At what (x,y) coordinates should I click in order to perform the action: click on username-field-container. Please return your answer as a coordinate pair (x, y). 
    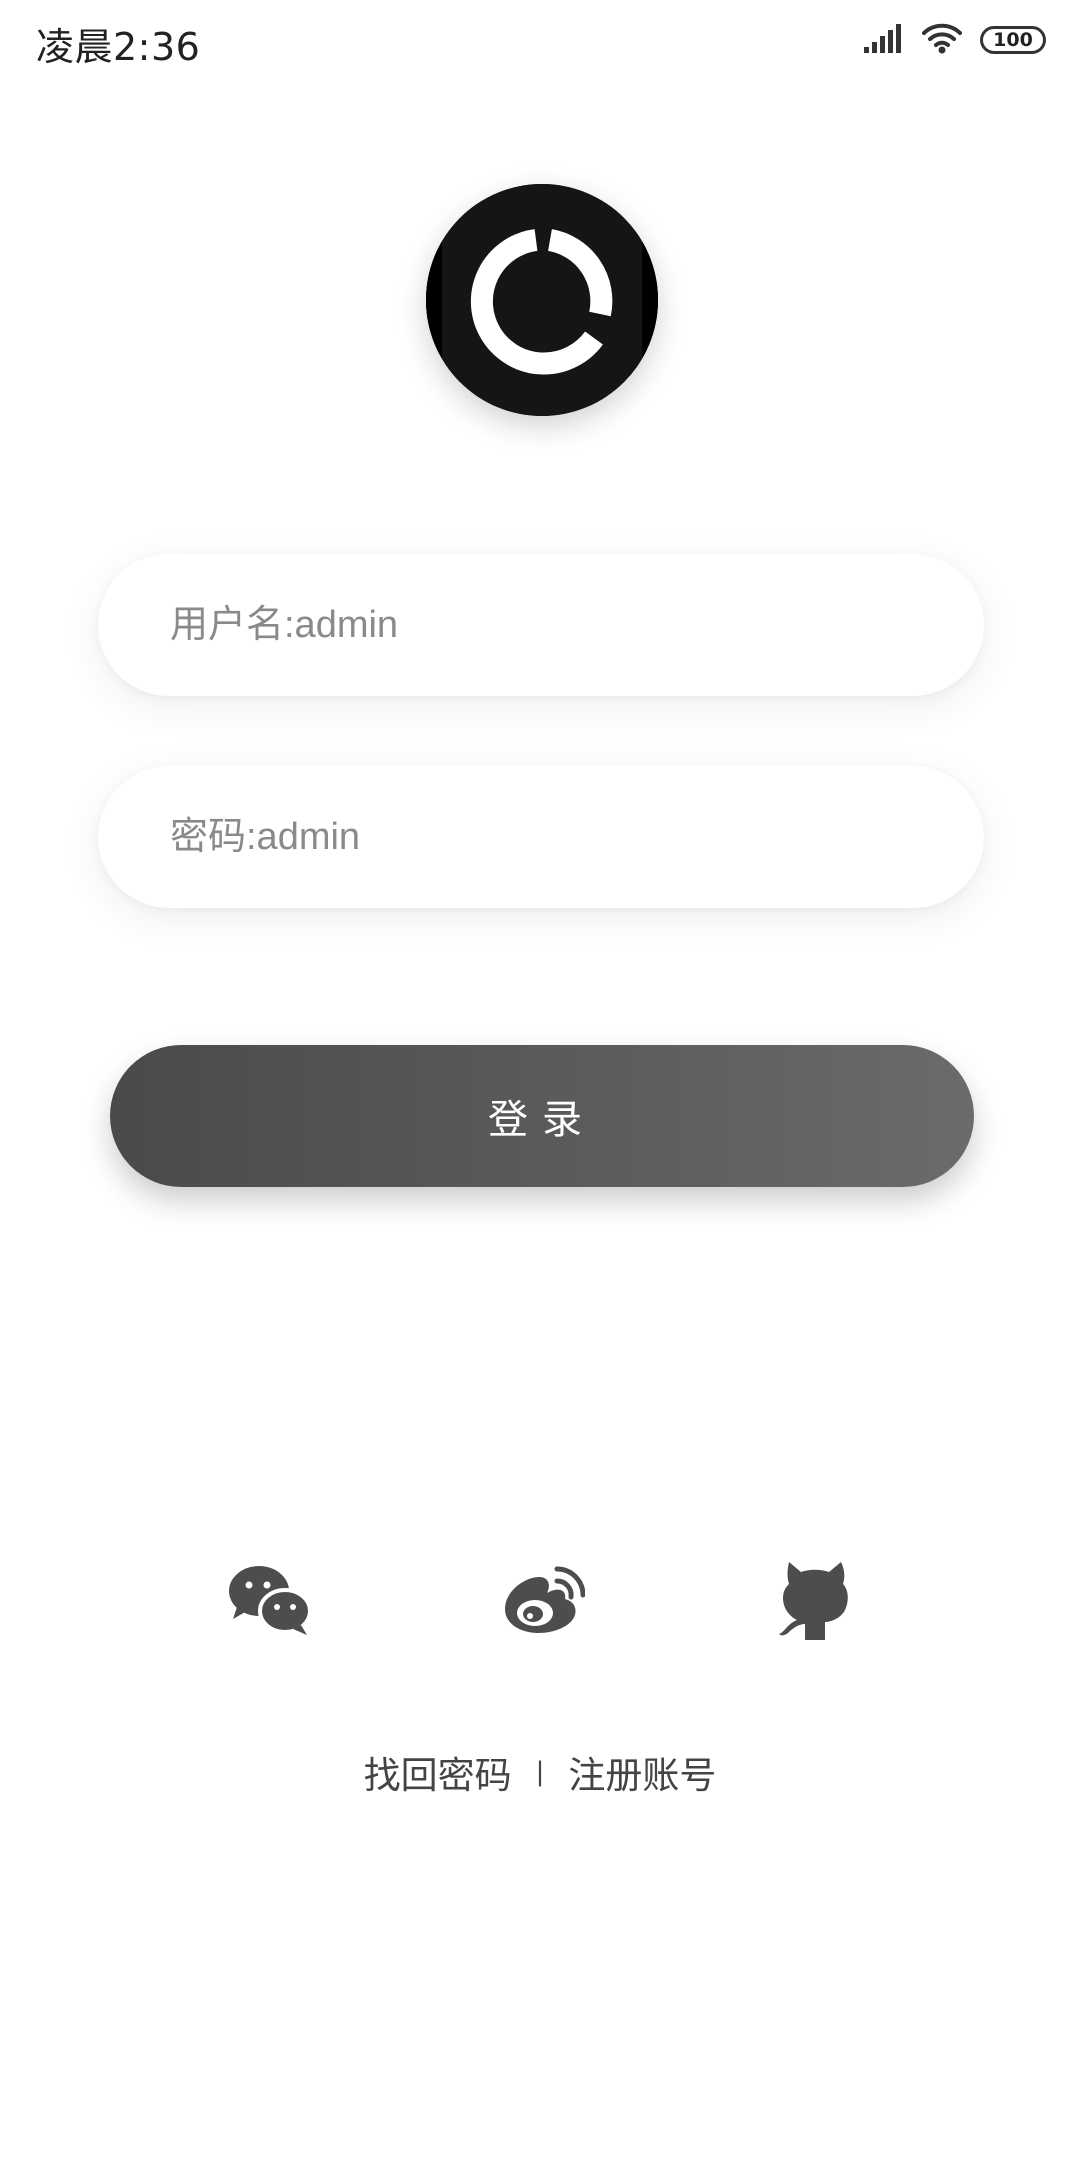
    Looking at the image, I should click on (541, 625).